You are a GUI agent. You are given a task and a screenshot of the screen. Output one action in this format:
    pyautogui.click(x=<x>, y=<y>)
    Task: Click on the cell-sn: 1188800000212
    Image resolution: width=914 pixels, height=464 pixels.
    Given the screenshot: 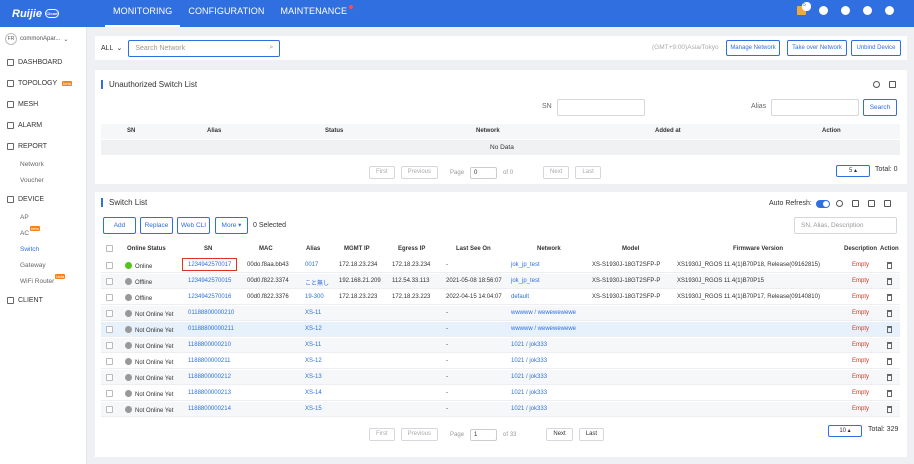 What is the action you would take?
    pyautogui.click(x=209, y=377)
    